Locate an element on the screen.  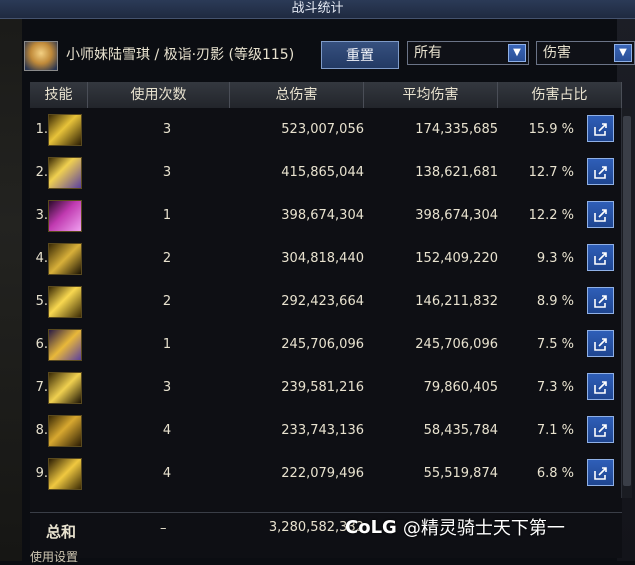
total-damage-cell: 239,581,216 is located at coordinates (322, 387).